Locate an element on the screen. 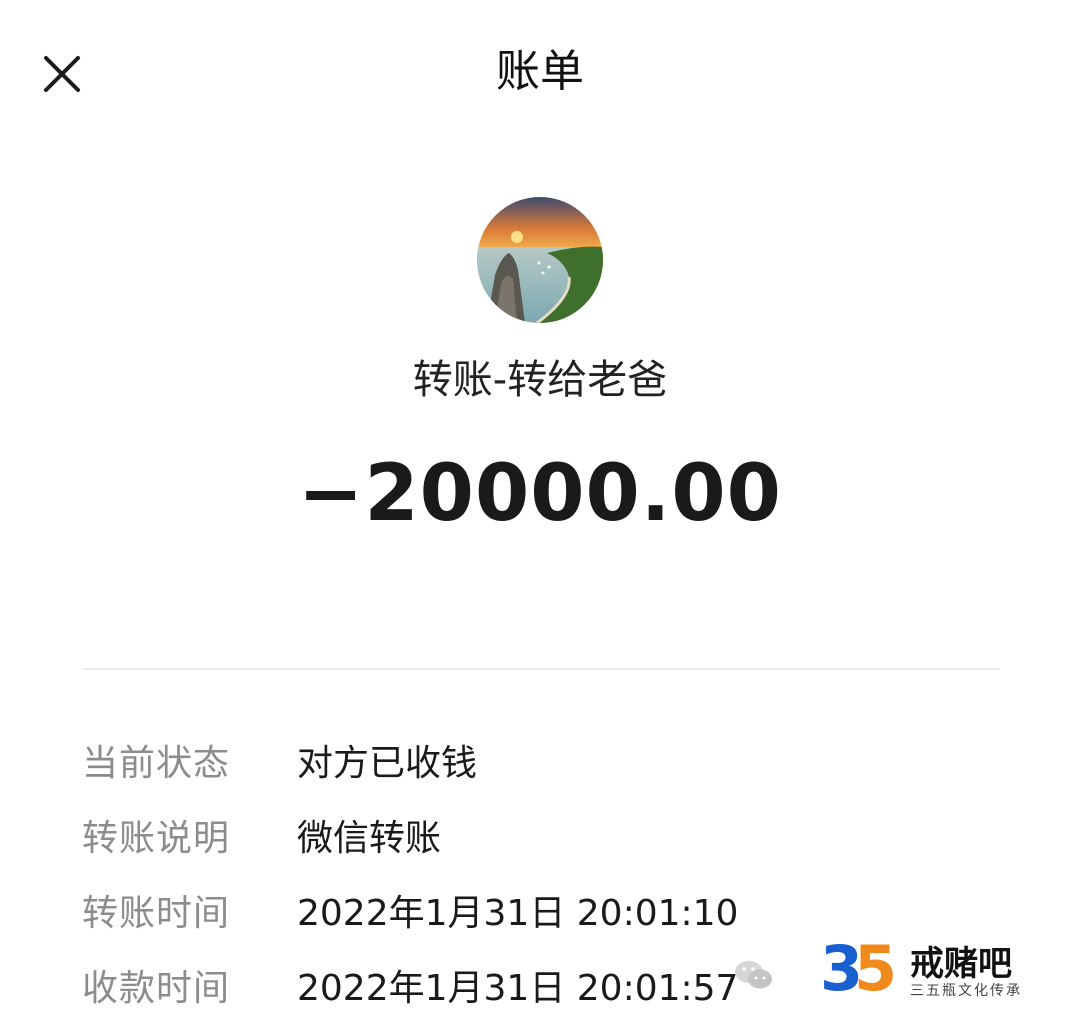  page-title: 账单 is located at coordinates (540, 71).